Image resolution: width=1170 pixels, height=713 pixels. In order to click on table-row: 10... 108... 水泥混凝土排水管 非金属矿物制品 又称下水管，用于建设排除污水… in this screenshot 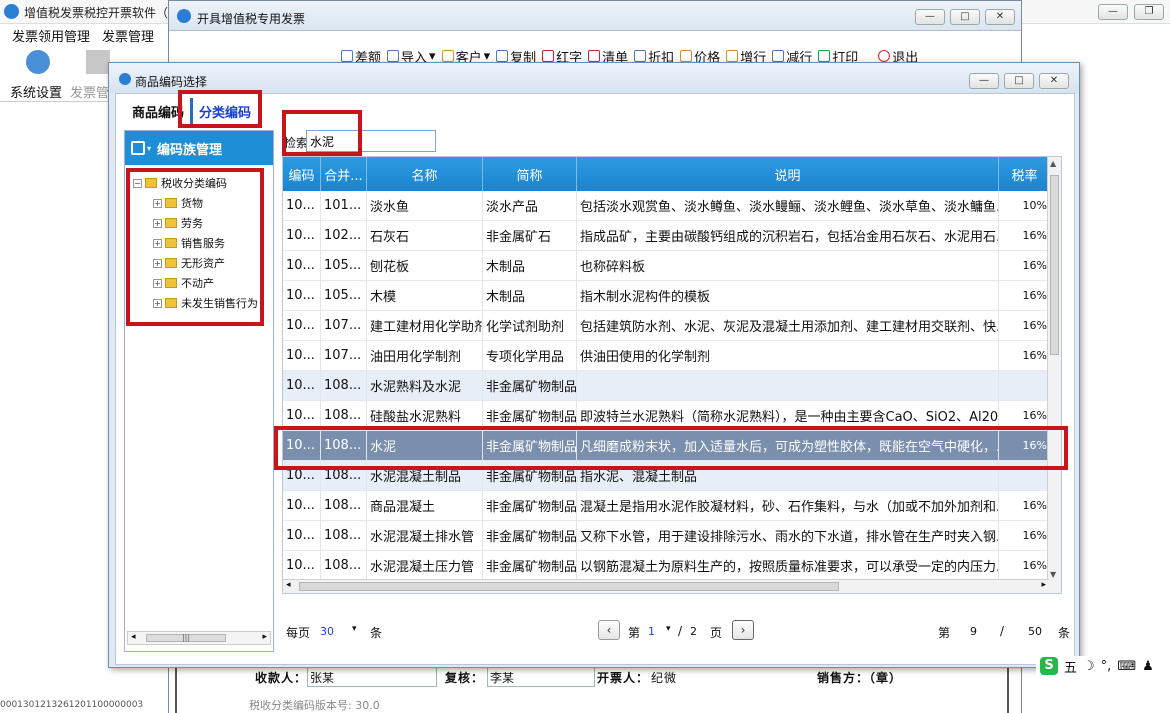, I will do `click(672, 536)`.